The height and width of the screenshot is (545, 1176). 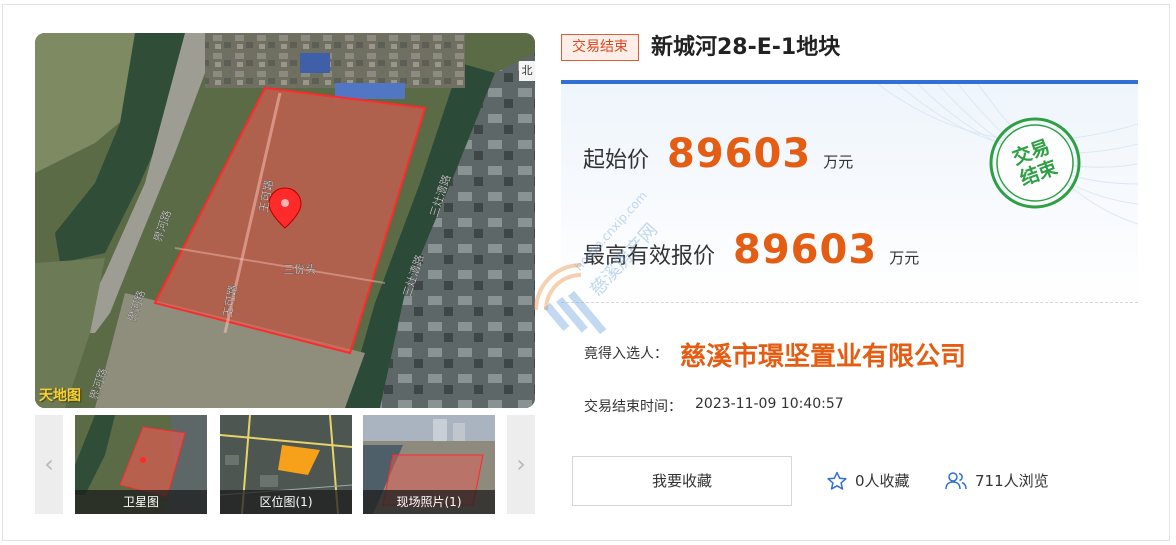 I want to click on thumbnail-label: 卫星图, so click(x=141, y=502).